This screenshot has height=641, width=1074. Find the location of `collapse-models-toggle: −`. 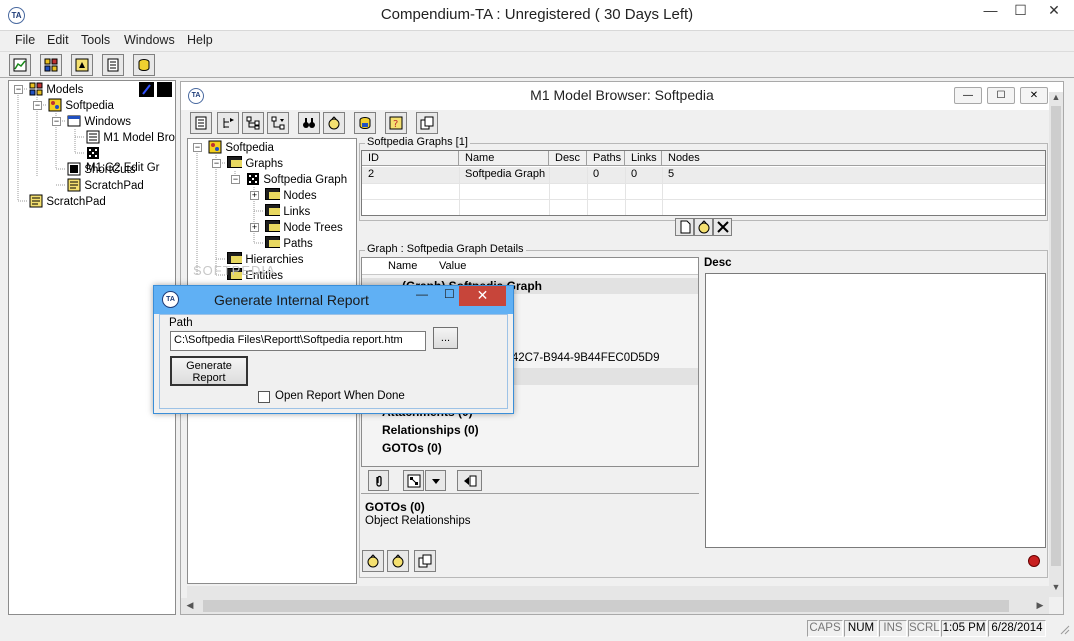

collapse-models-toggle: − is located at coordinates (18, 89).